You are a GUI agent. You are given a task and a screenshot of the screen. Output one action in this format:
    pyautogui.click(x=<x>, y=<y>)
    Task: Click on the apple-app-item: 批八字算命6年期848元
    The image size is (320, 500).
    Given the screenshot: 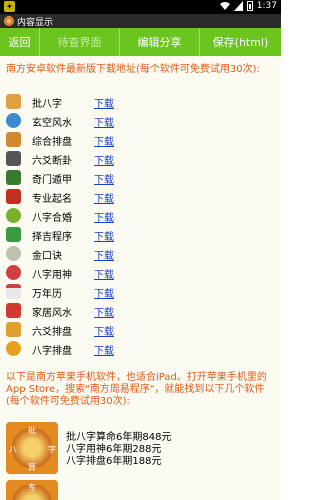 What is the action you would take?
    pyautogui.click(x=119, y=437)
    